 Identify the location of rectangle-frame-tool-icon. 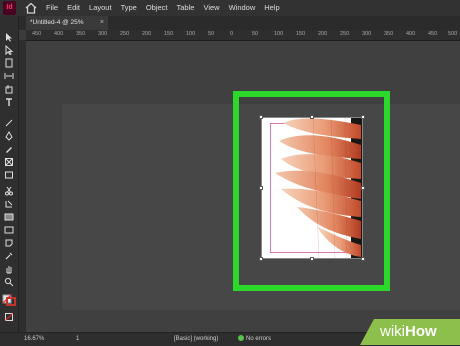
(9, 162).